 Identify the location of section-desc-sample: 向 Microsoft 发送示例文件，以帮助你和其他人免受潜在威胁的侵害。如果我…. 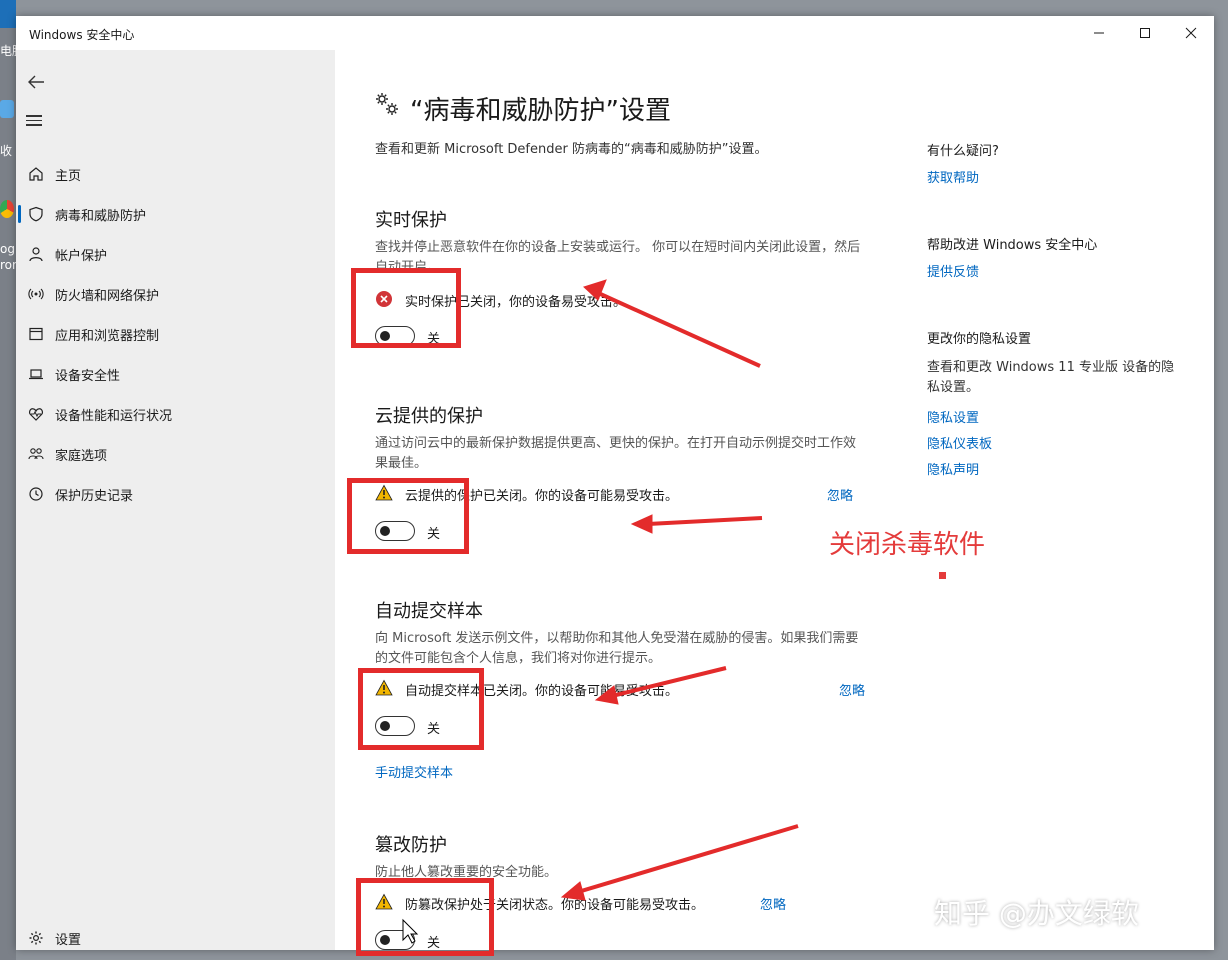
(617, 648).